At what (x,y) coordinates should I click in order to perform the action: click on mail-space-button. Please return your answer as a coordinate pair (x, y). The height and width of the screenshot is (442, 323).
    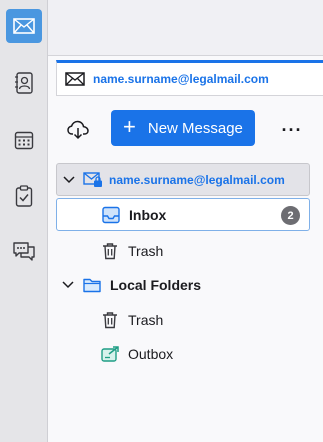
    Looking at the image, I should click on (24, 26).